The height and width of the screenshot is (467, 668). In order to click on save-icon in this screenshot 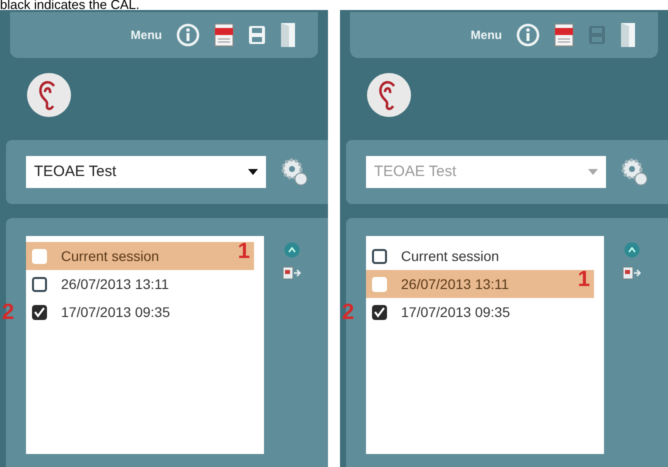, I will do `click(257, 35)`.